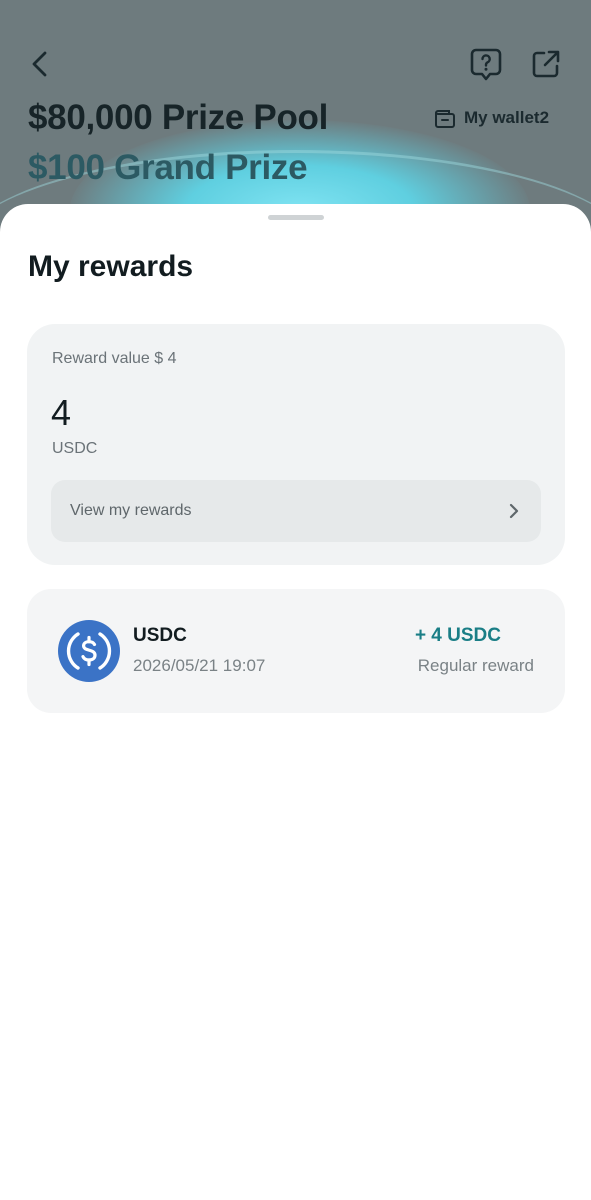 The image size is (591, 1200). What do you see at coordinates (457, 635) in the screenshot?
I see `reward-amount-change: + 4 USDC` at bounding box center [457, 635].